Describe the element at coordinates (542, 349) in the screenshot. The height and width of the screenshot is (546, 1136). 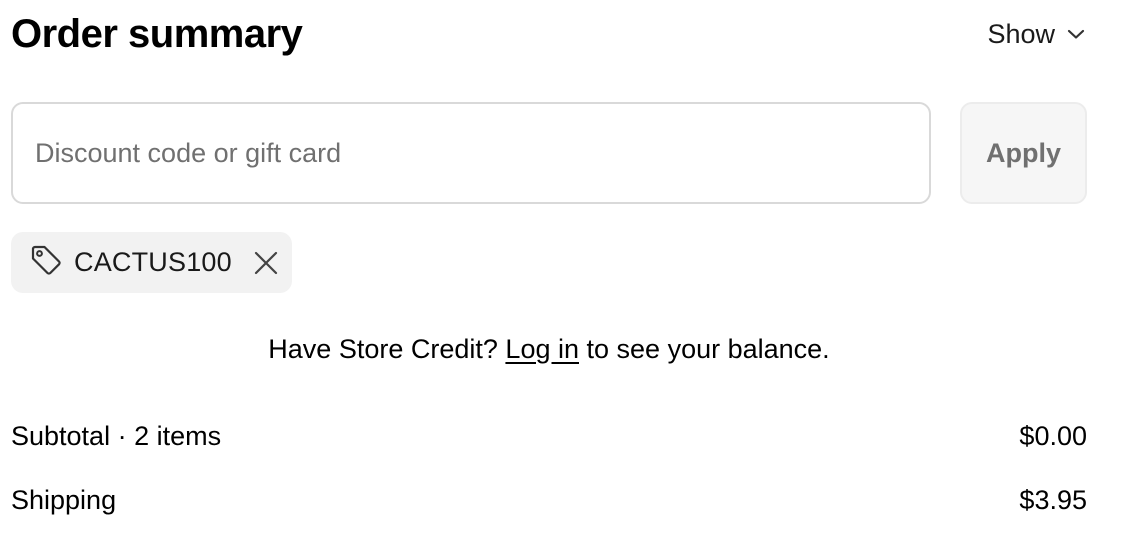
I see `log-in-link: Log in` at that location.